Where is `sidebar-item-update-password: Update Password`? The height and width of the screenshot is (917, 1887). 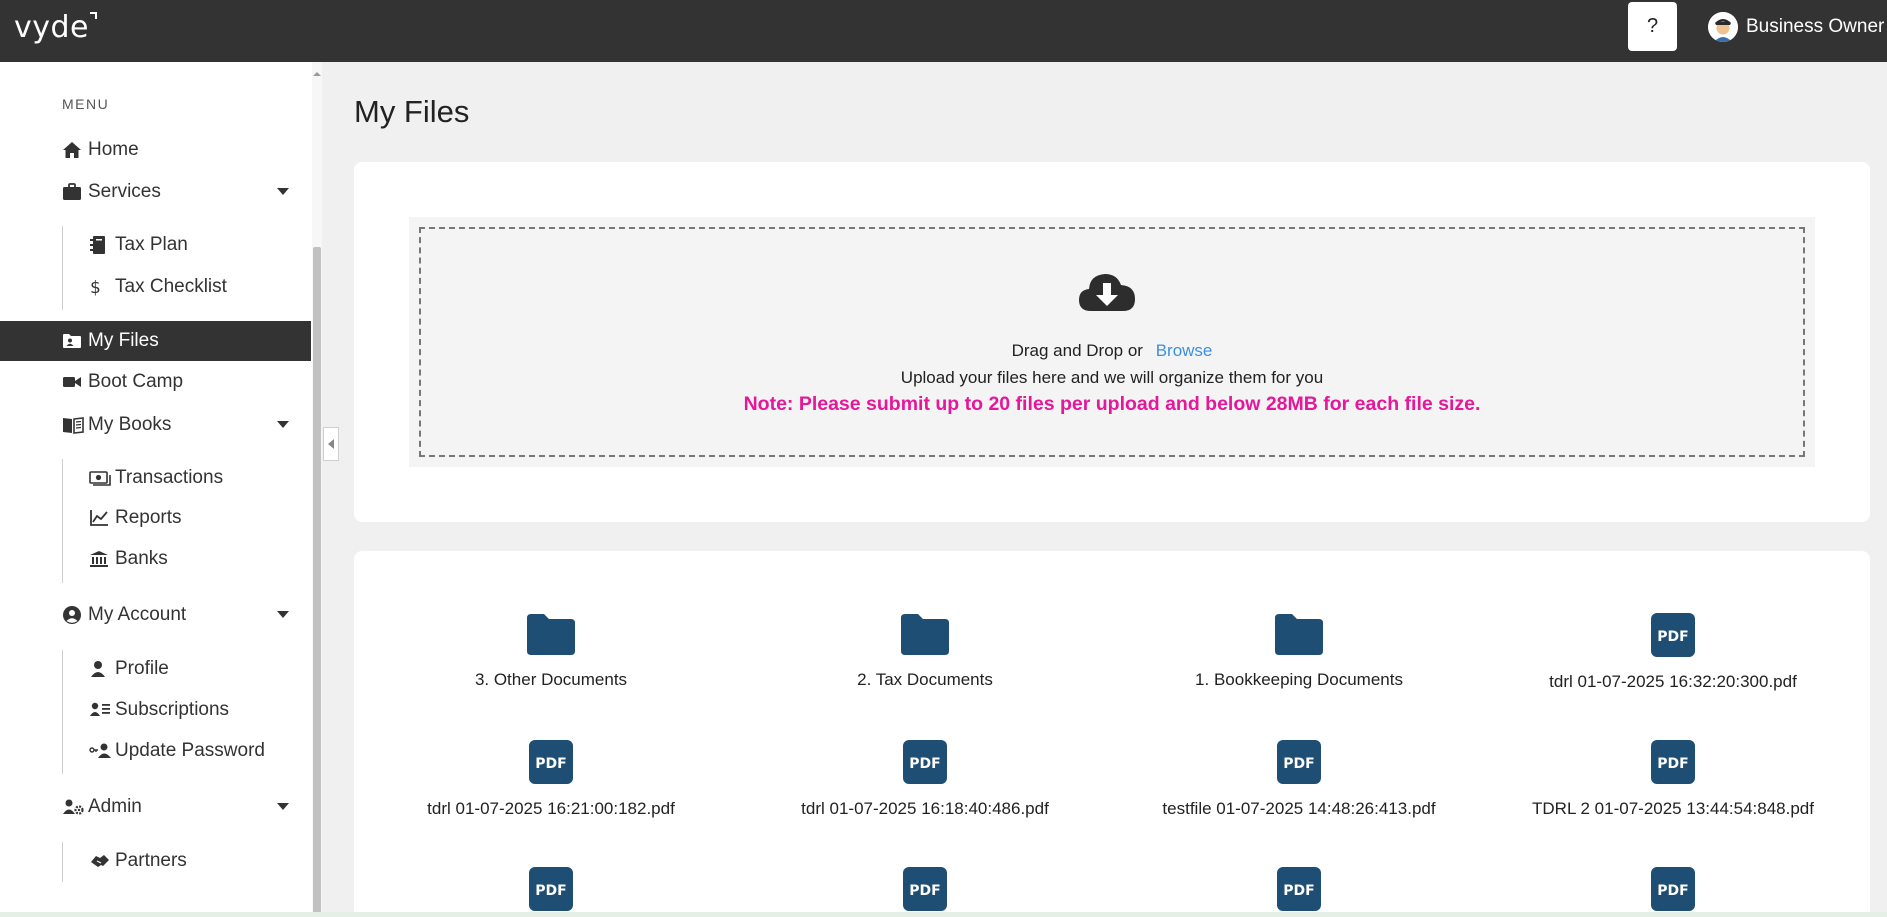
sidebar-item-update-password: Update Password is located at coordinates (155, 751).